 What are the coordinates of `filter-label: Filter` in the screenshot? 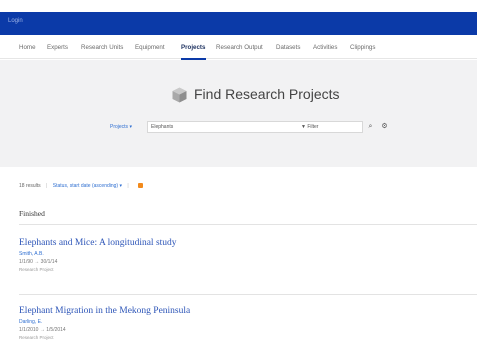 It's located at (313, 127).